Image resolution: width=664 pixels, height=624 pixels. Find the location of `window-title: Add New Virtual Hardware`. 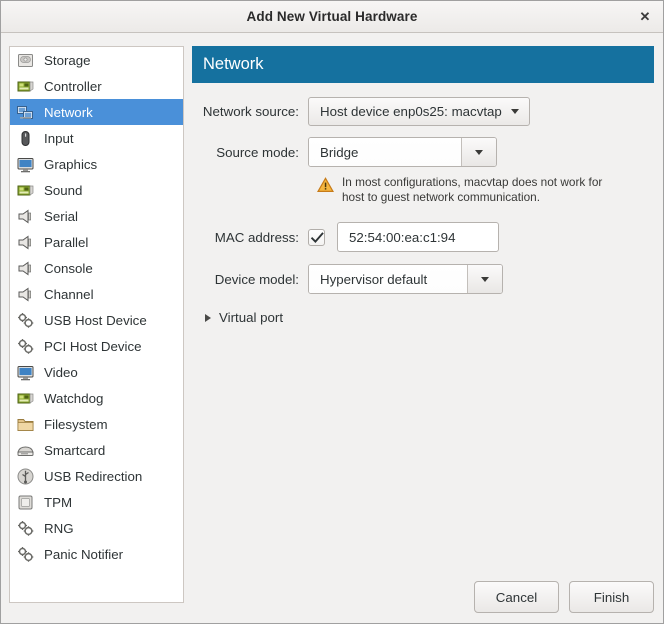

window-title: Add New Virtual Hardware is located at coordinates (332, 16).